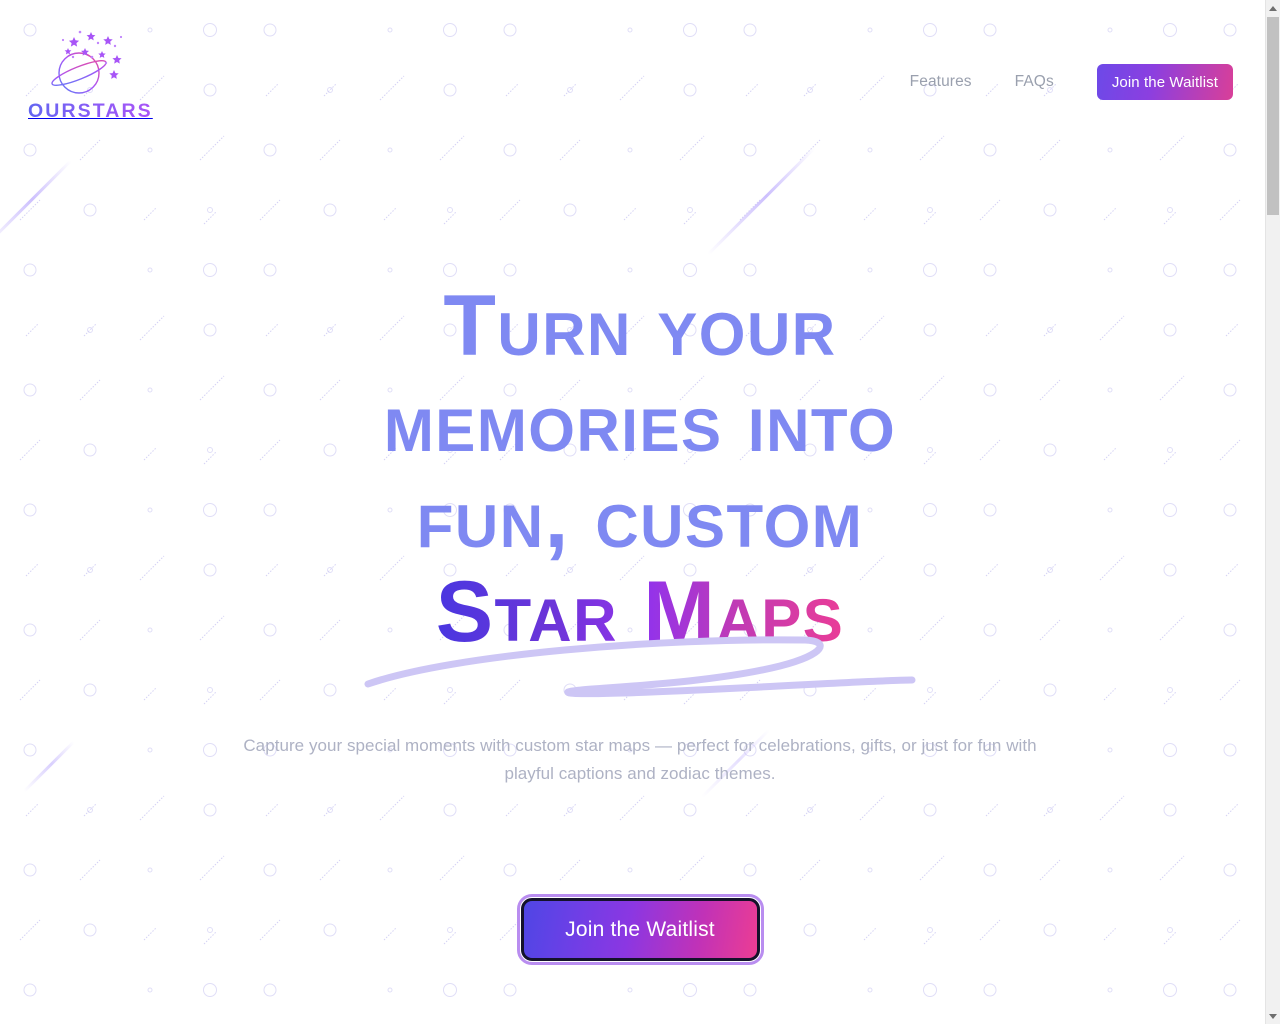 Image resolution: width=1280 pixels, height=1024 pixels. What do you see at coordinates (1071, 82) in the screenshot?
I see `main-navigation: Features FAQs Join the Waitlist` at bounding box center [1071, 82].